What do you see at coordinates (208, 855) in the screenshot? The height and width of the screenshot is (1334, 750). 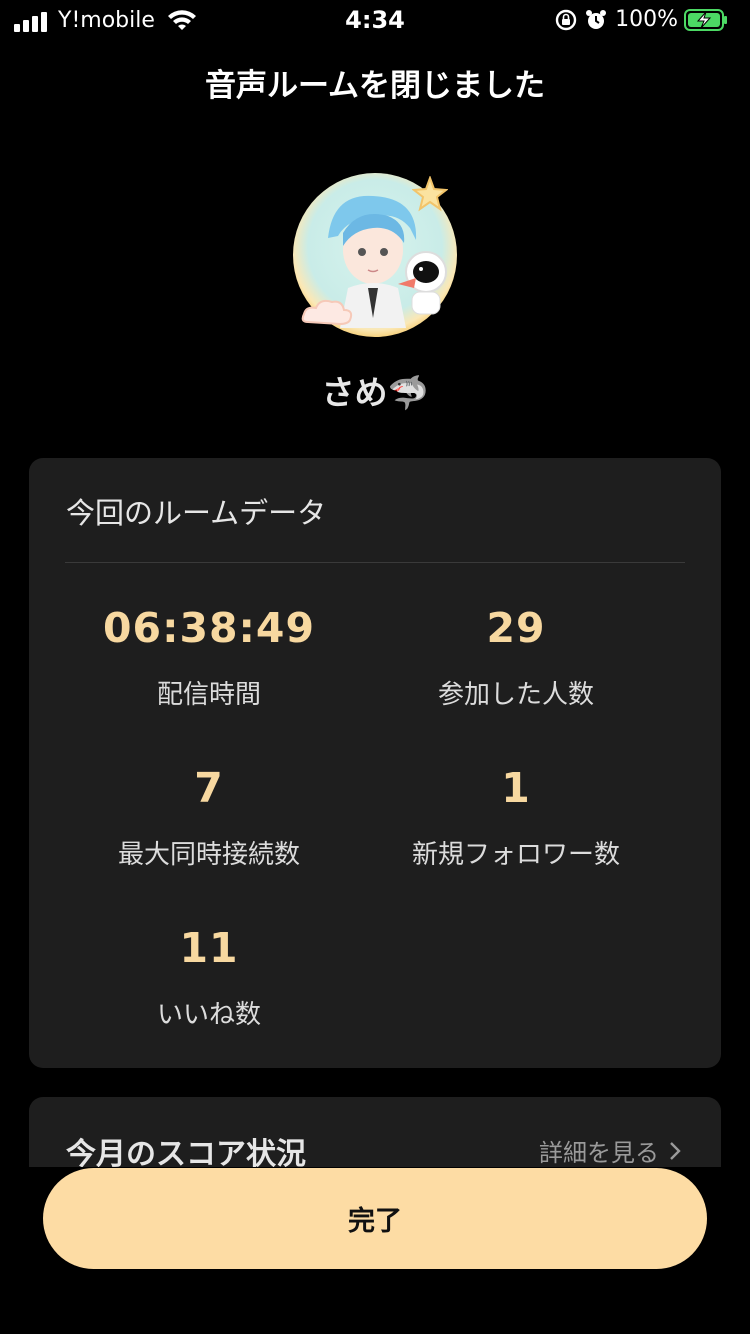 I see `stat-label: 最大同時接続数` at bounding box center [208, 855].